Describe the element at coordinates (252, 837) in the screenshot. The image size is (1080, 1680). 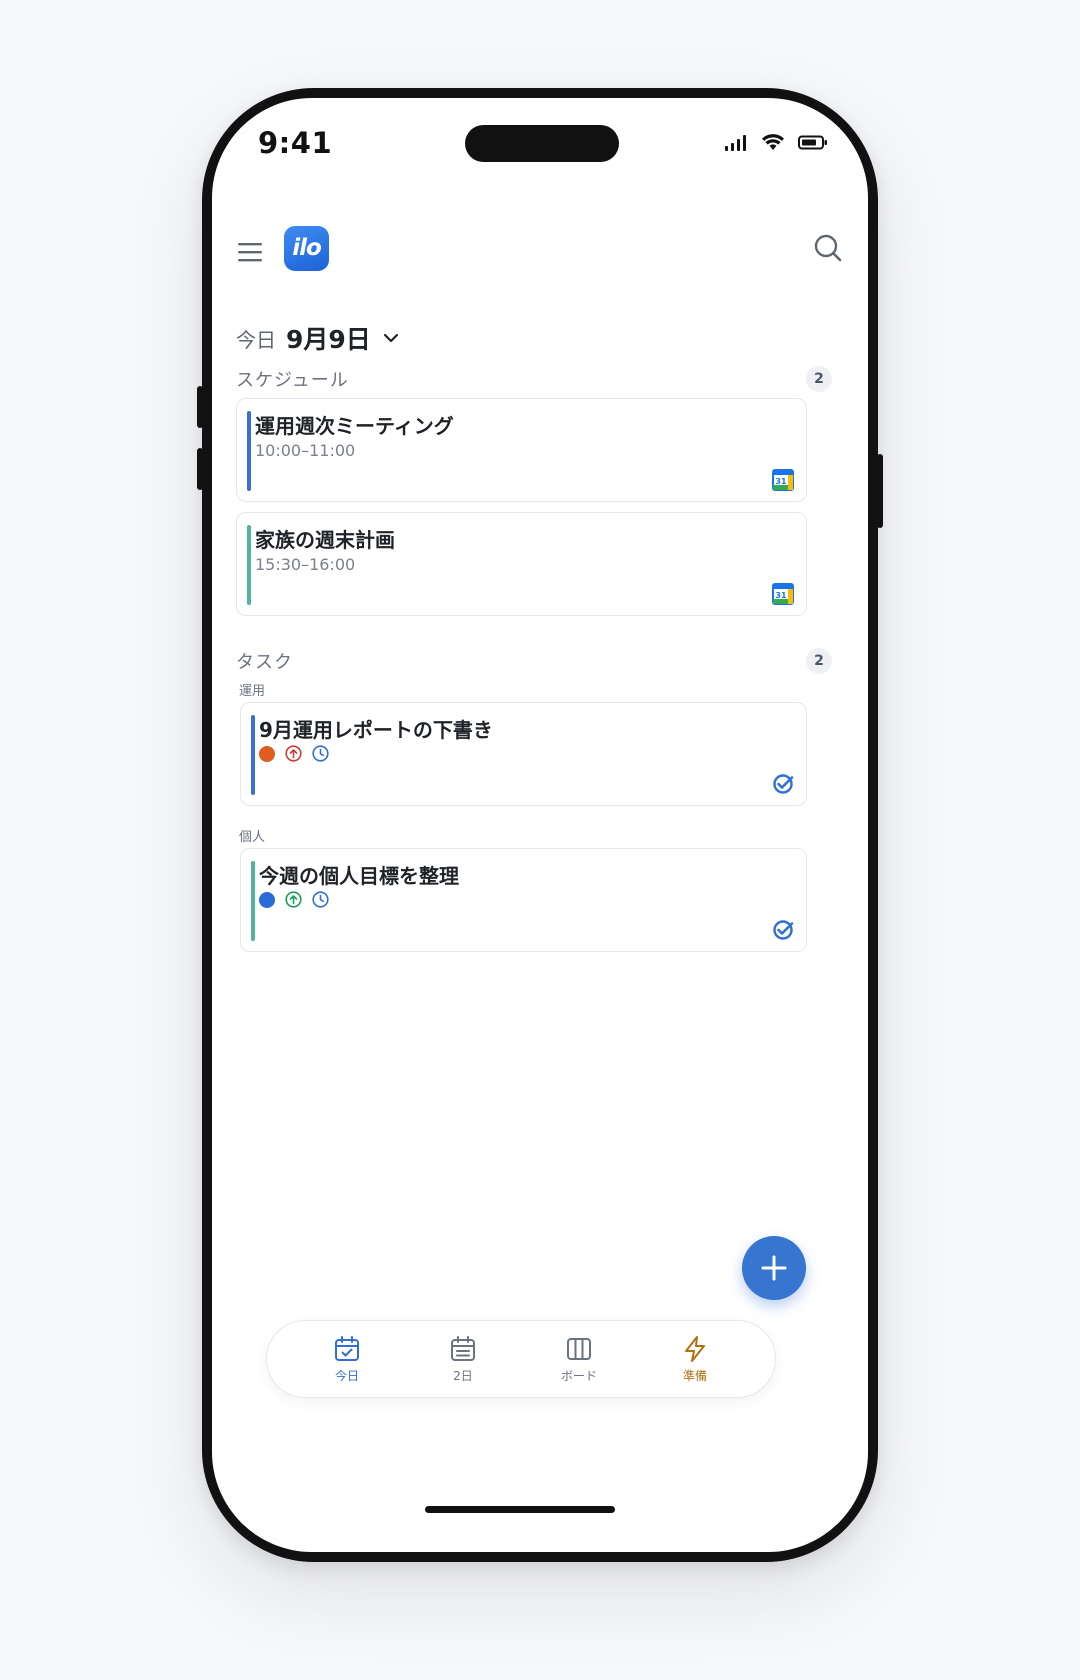
I see `task-group-label: 個人` at that location.